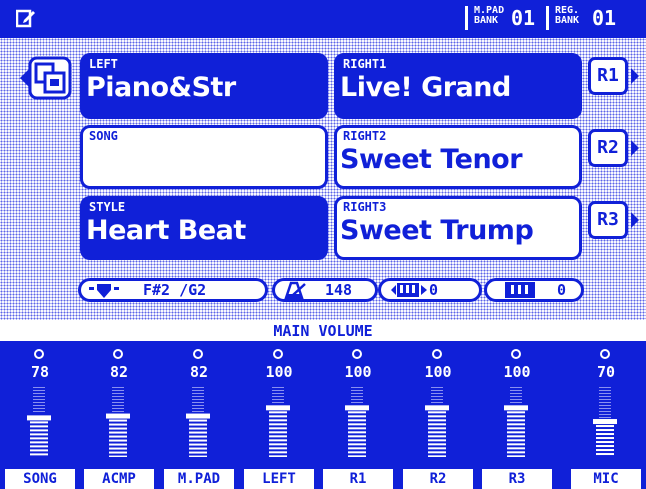 The height and width of the screenshot is (489, 646). I want to click on volume-channel-r1: 100 R1, so click(358, 415).